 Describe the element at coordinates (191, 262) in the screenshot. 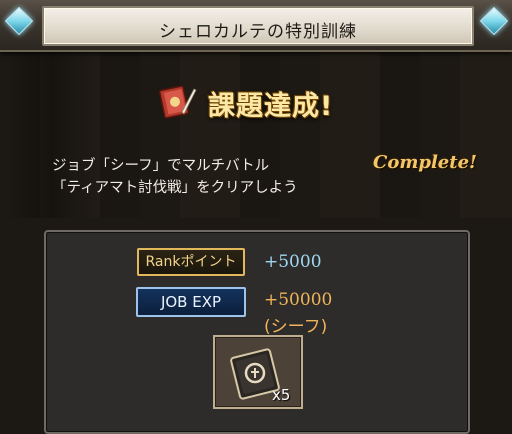

I see `rank-points-badge: Rankポイント` at that location.